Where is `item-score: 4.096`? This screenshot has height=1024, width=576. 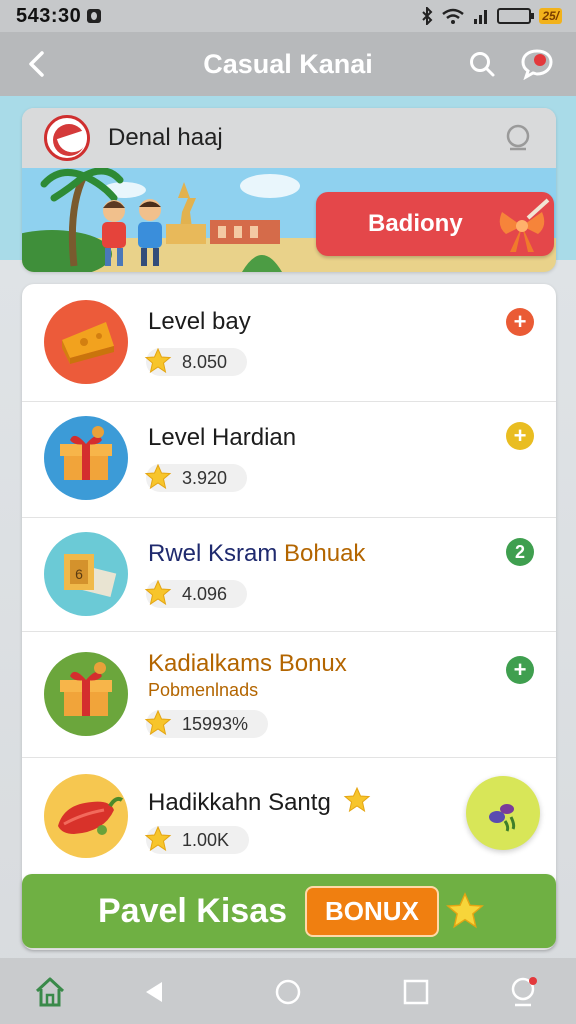 item-score: 4.096 is located at coordinates (205, 593).